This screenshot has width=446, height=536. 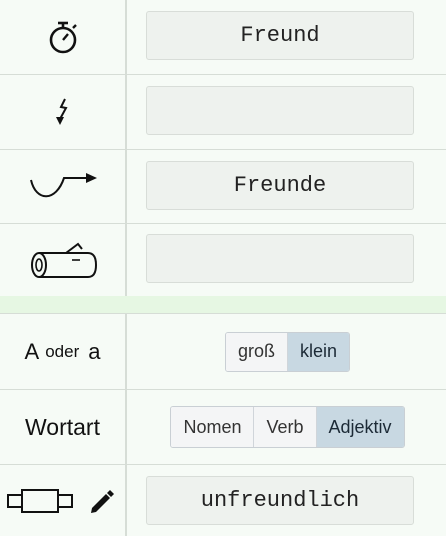 What do you see at coordinates (61, 111) in the screenshot?
I see `lightning-arrow-icon` at bounding box center [61, 111].